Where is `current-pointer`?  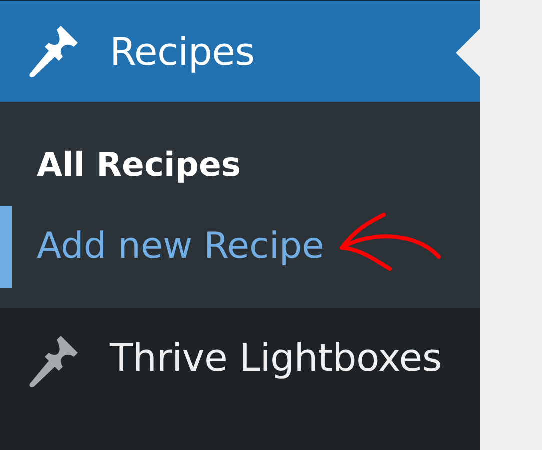
current-pointer is located at coordinates (468, 53).